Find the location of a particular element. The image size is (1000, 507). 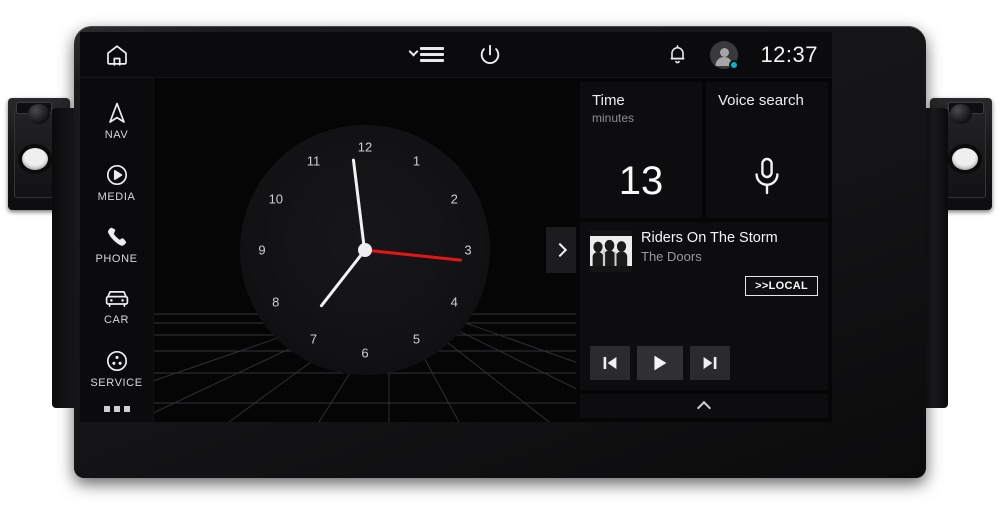

time-widget-title: Time is located at coordinates (608, 100).